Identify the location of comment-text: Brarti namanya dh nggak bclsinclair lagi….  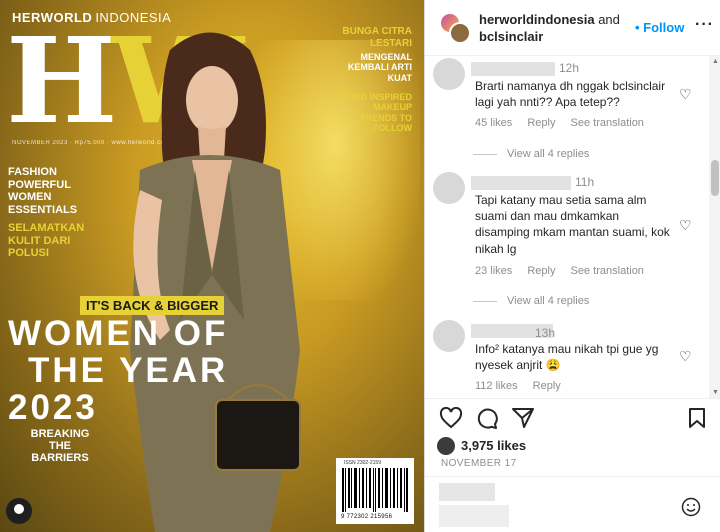
(570, 94).